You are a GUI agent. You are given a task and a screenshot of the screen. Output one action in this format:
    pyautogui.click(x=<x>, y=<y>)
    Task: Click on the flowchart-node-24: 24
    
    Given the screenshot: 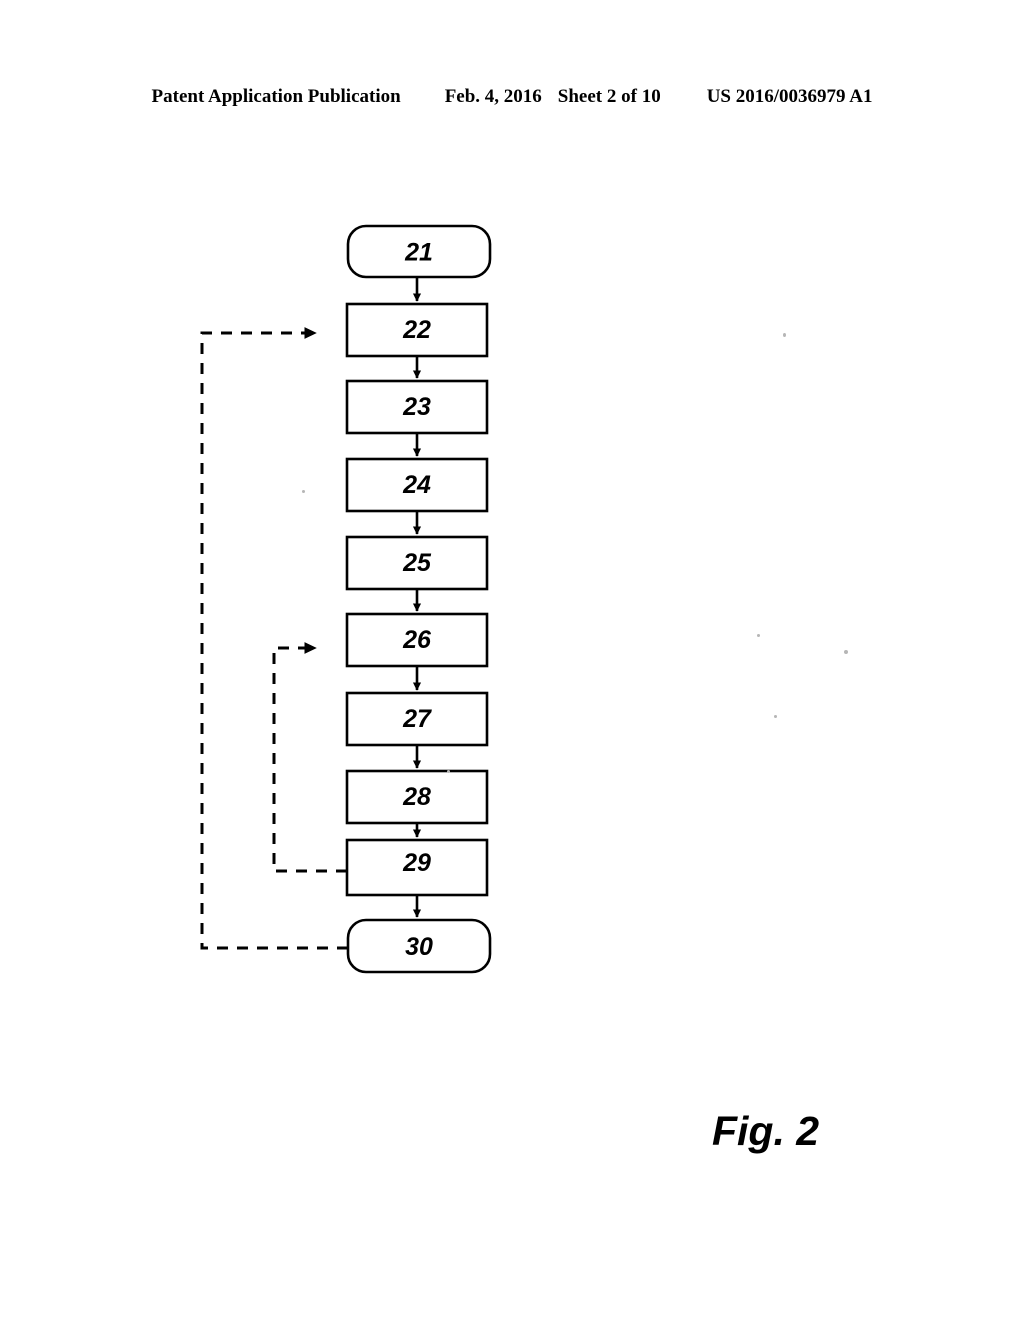 What is the action you would take?
    pyautogui.click(x=417, y=485)
    